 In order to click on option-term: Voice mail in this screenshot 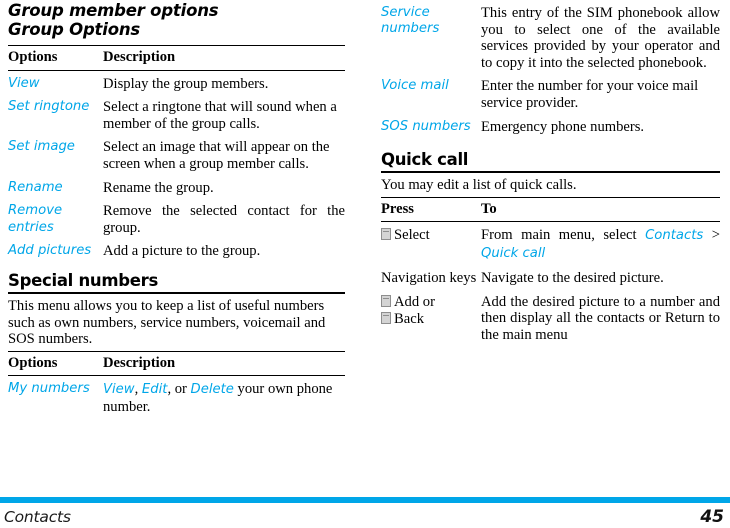, I will do `click(415, 86)`.